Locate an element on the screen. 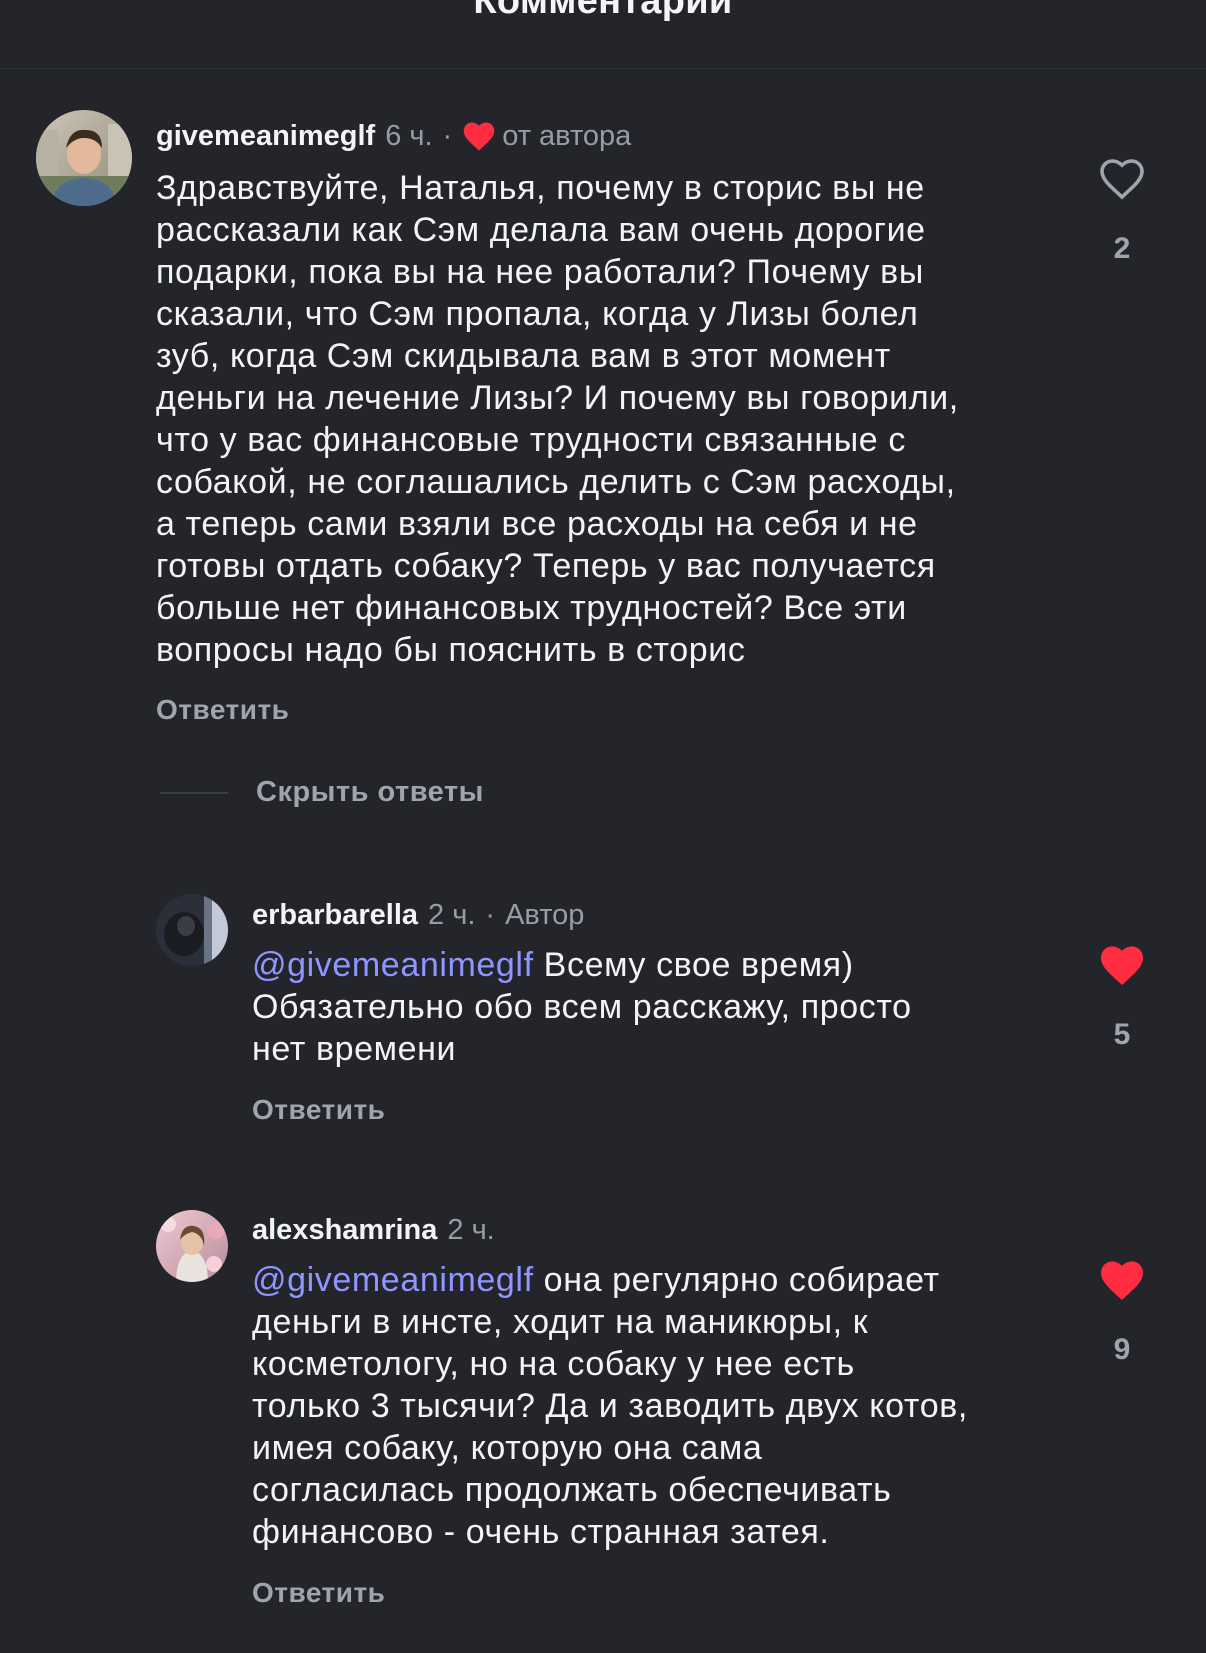  comment-meta: erbarbarella 2 ч. · Автор is located at coordinates (418, 915).